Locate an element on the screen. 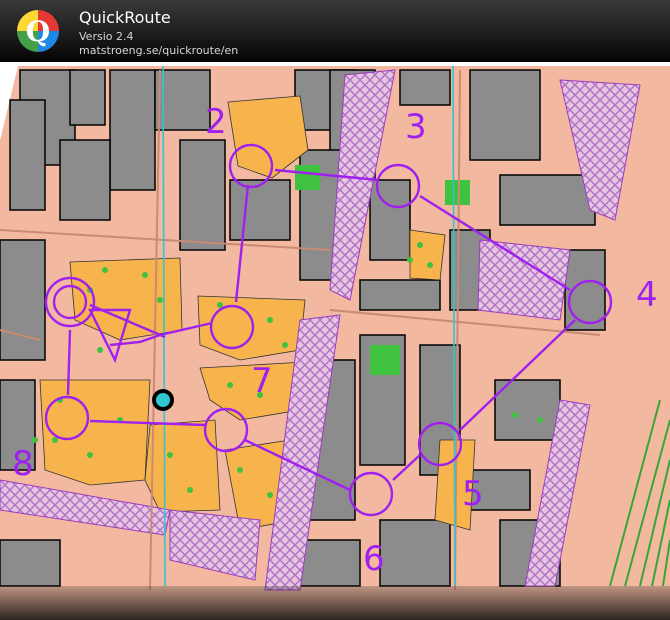  app-url: matstroeng.se/quickroute/en is located at coordinates (158, 50).